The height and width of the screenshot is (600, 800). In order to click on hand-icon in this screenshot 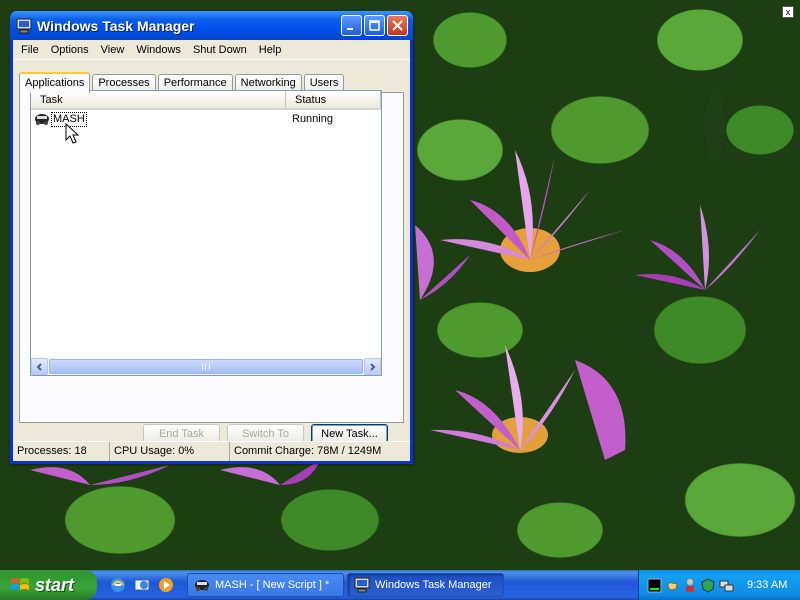, I will do `click(672, 585)`.